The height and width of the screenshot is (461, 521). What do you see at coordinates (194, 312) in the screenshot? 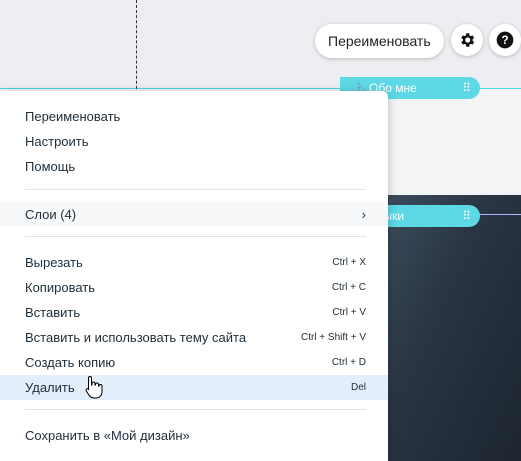
I see `menu-item-paste: Вставить Ctrl + V` at bounding box center [194, 312].